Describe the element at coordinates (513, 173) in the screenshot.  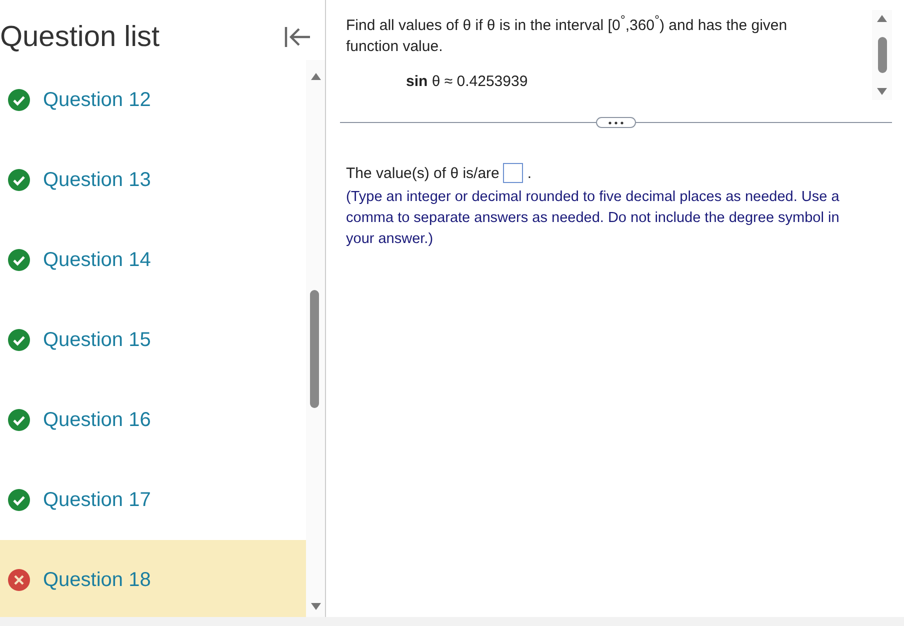
I see `answer-box` at that location.